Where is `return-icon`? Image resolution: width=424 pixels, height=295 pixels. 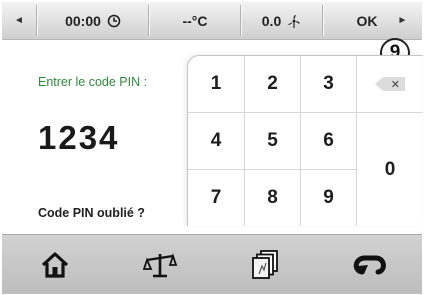
return-icon is located at coordinates (369, 264).